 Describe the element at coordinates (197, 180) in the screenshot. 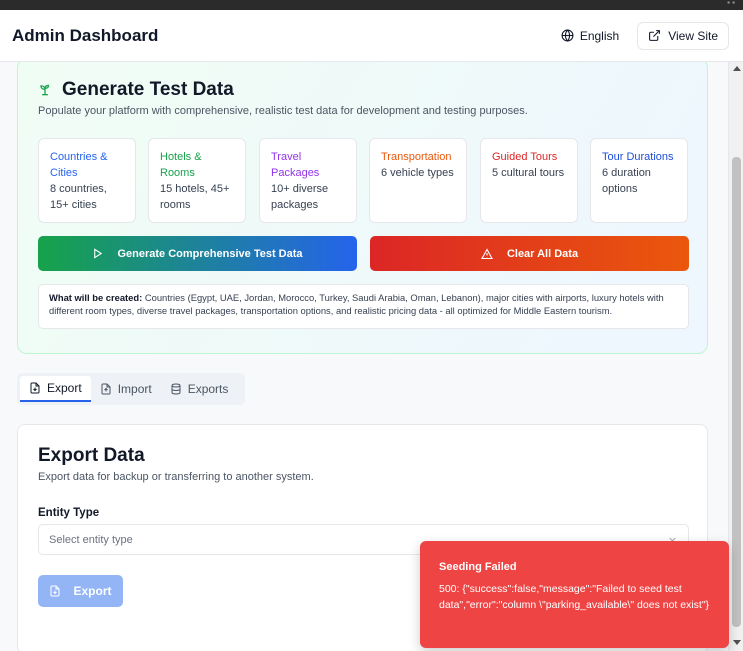

I see `stat-card-hotels: Hotels & Rooms 15 hotels, 45+ rooms` at that location.